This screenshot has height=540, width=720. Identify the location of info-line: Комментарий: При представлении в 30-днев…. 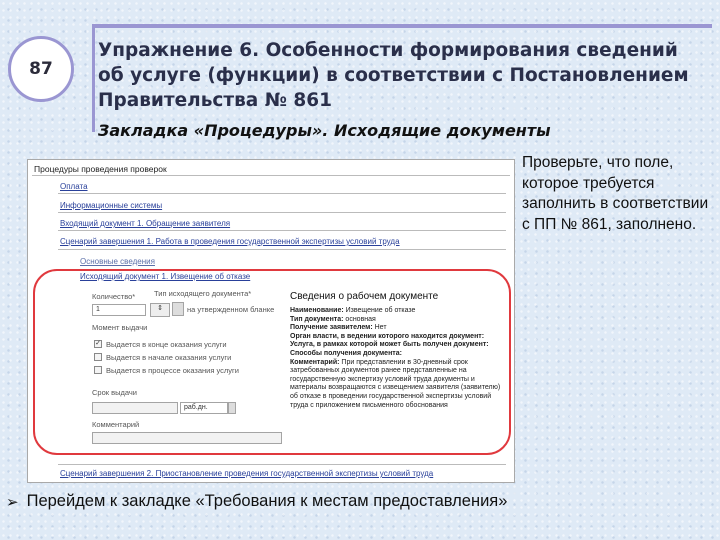
(395, 383).